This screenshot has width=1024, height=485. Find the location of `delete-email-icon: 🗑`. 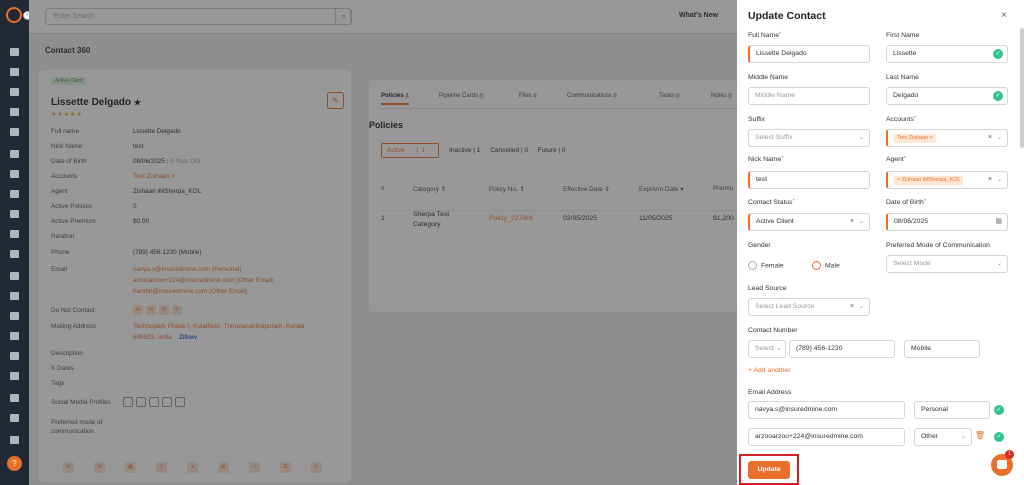

delete-email-icon: 🗑 is located at coordinates (980, 435).